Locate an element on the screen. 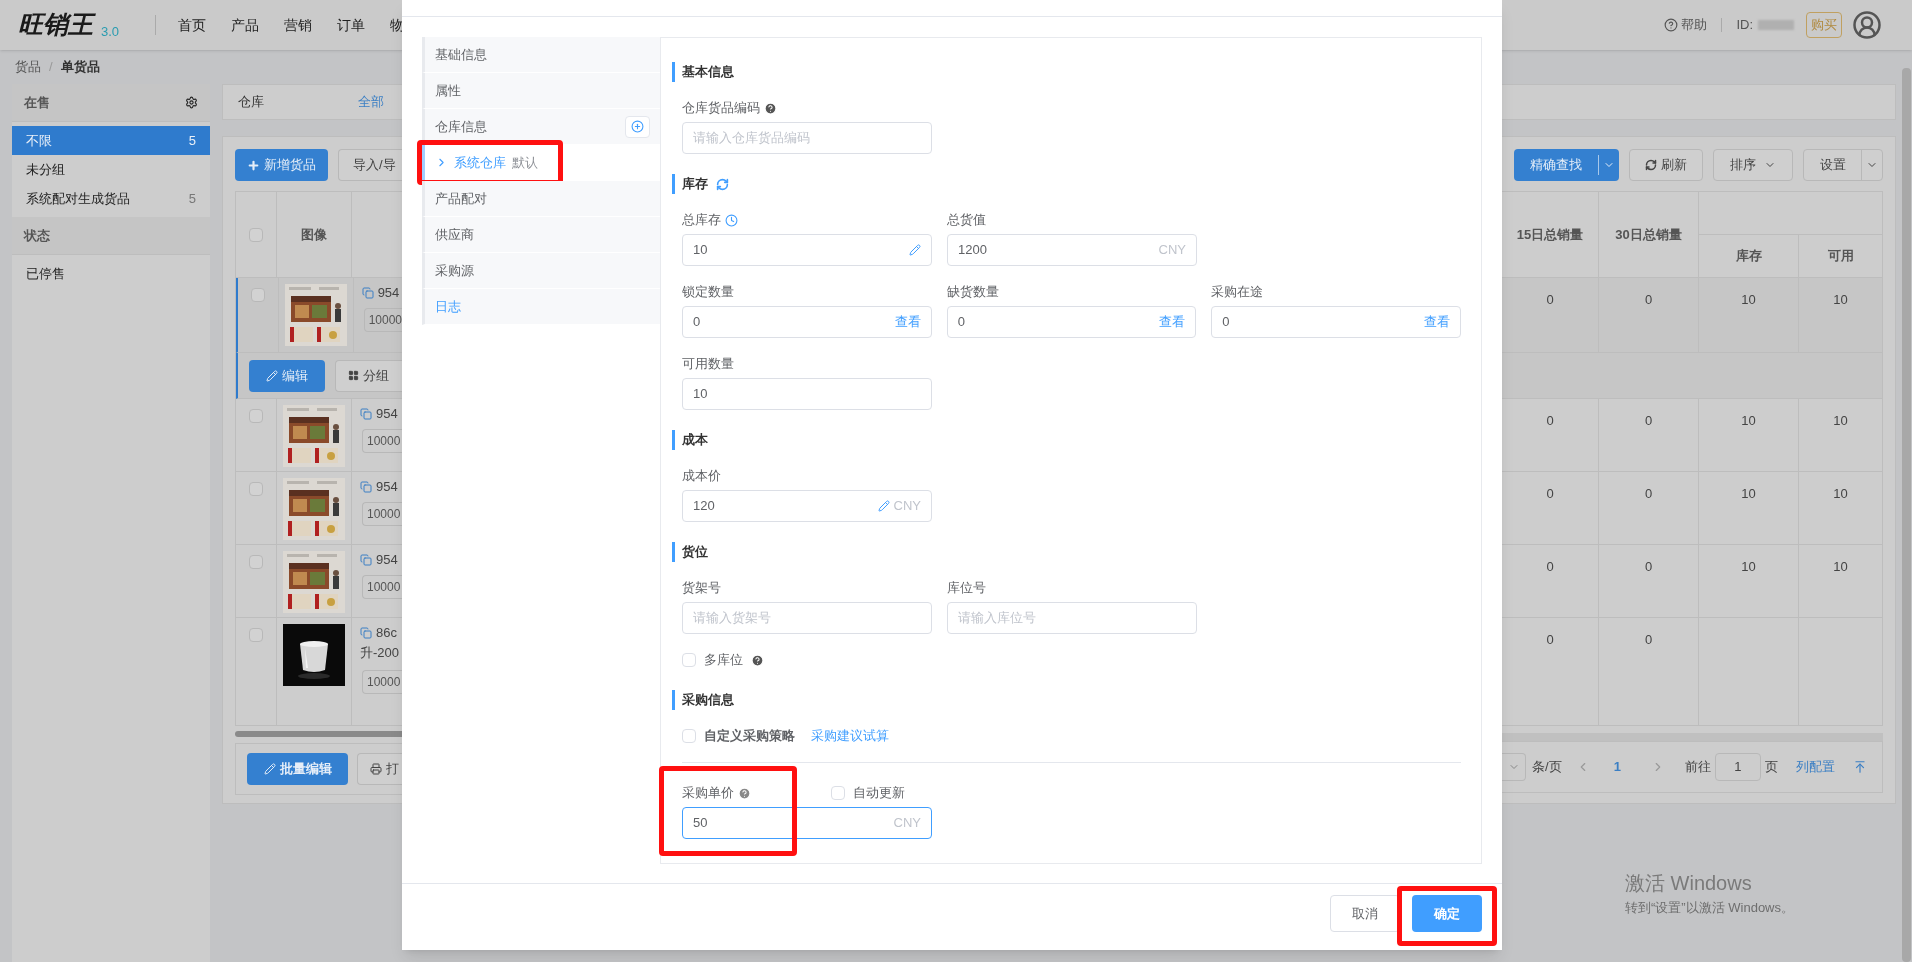 The height and width of the screenshot is (962, 1912). input-field: 1200 CNY is located at coordinates (1072, 250).